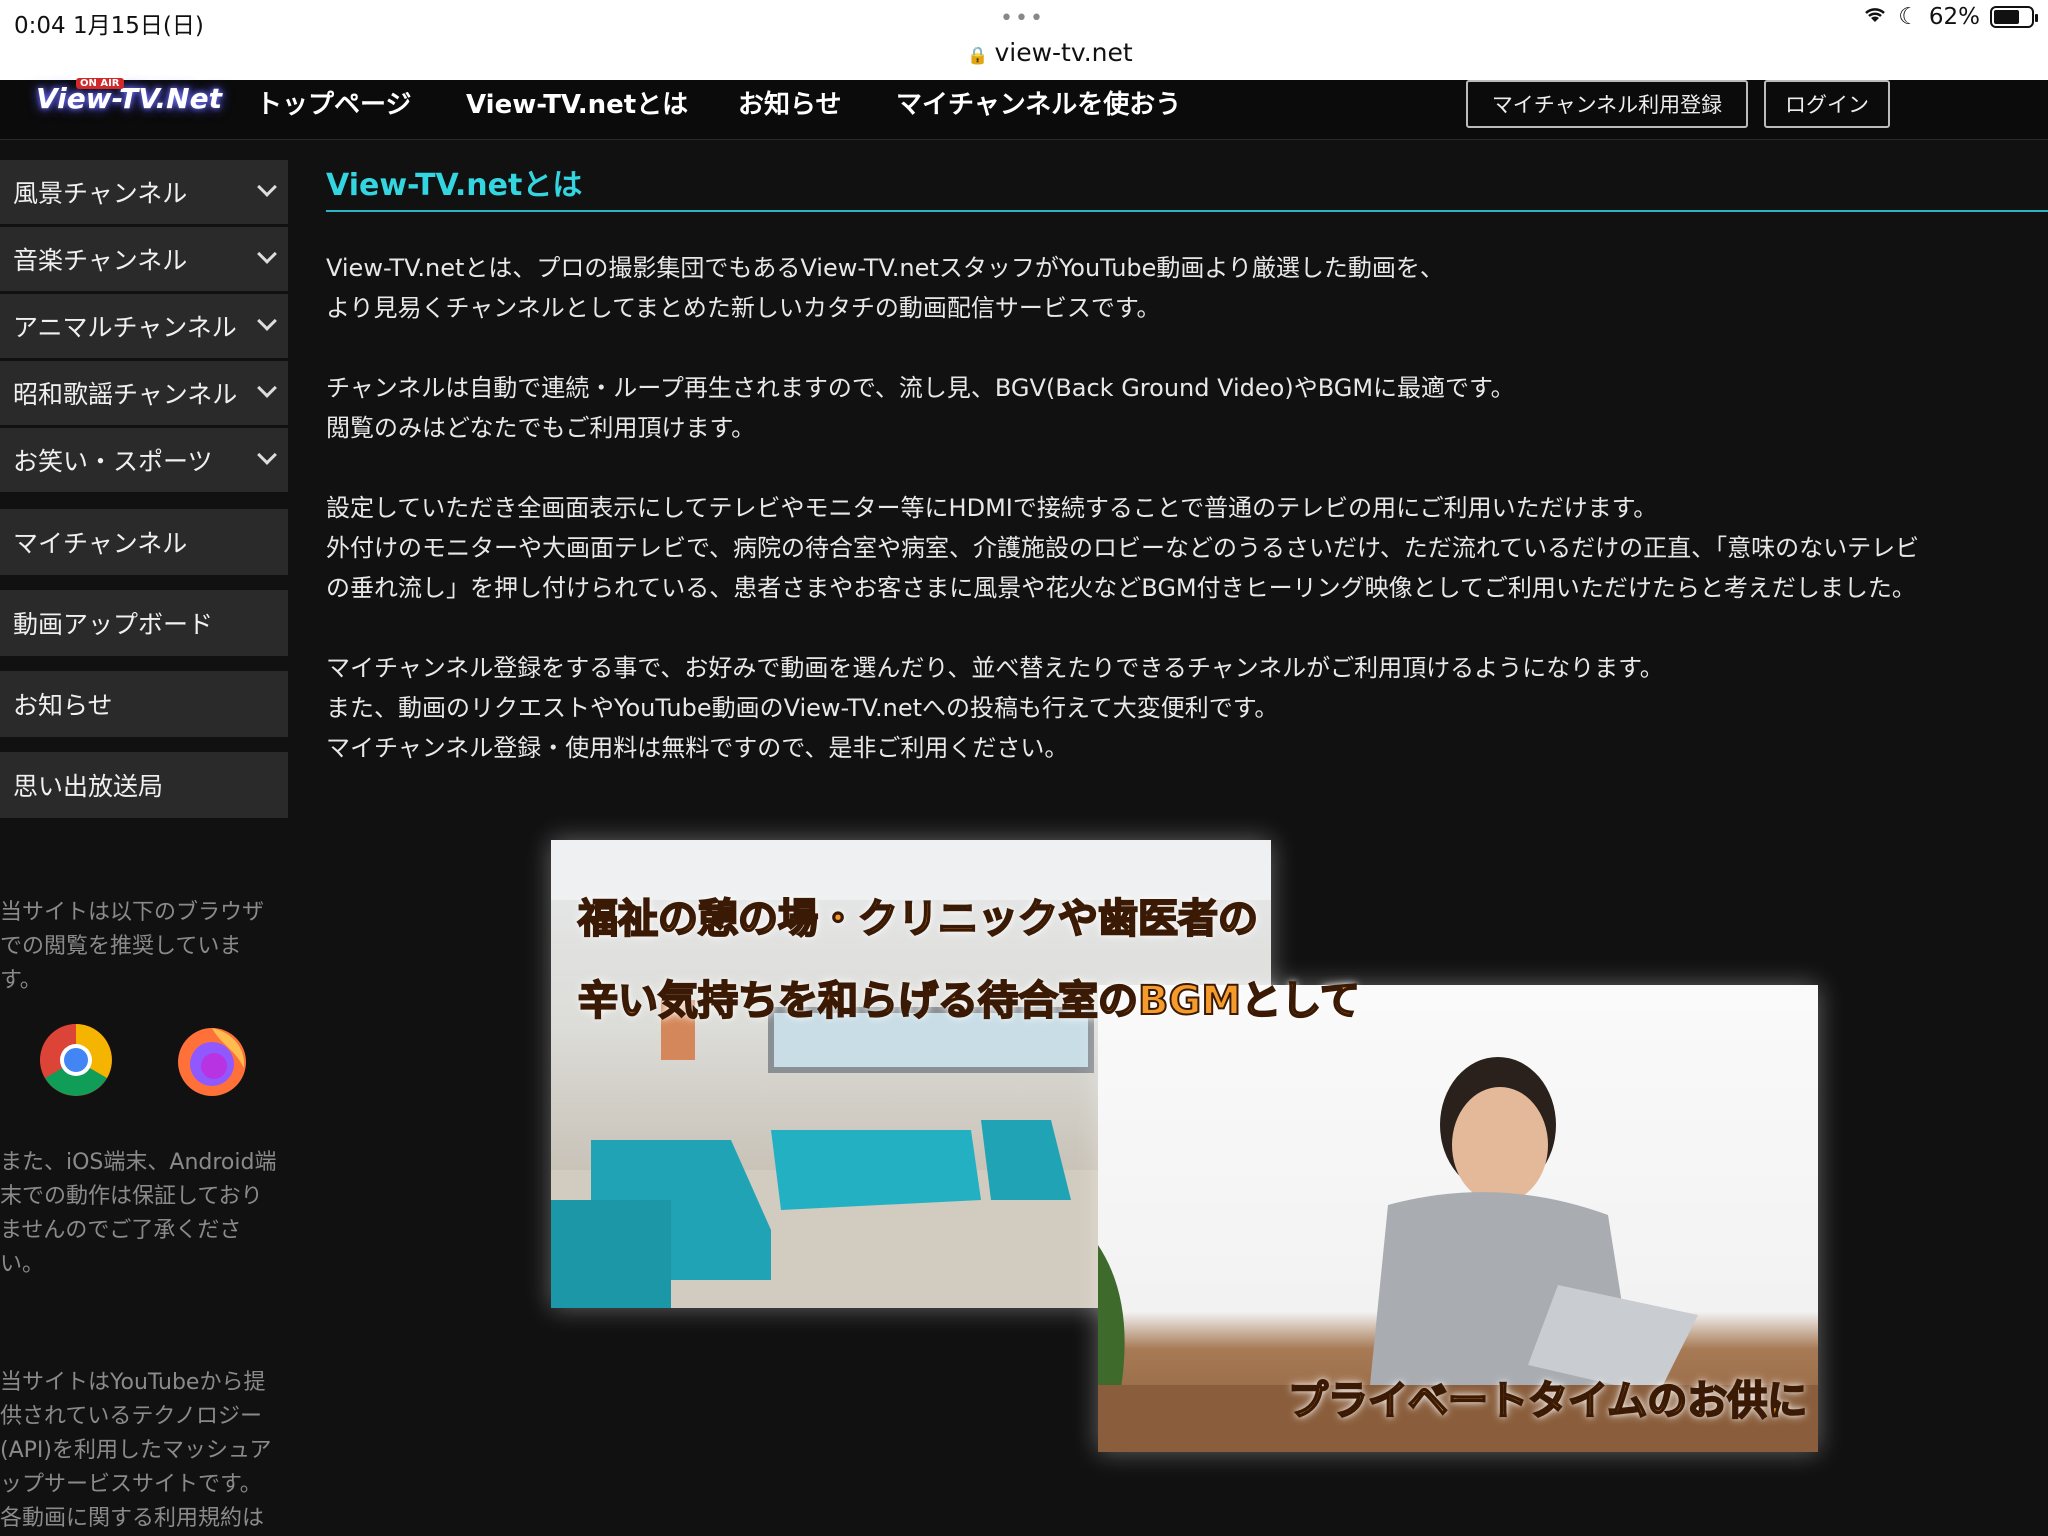  What do you see at coordinates (1547, 1401) in the screenshot?
I see `image-caption-private: プライベートタイムのお供に` at bounding box center [1547, 1401].